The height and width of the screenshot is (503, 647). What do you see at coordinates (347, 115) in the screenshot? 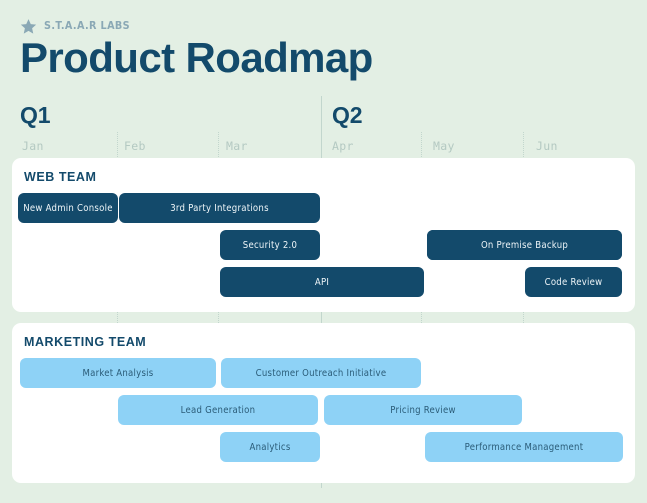
I see `quarter-label-q2: Q2` at bounding box center [347, 115].